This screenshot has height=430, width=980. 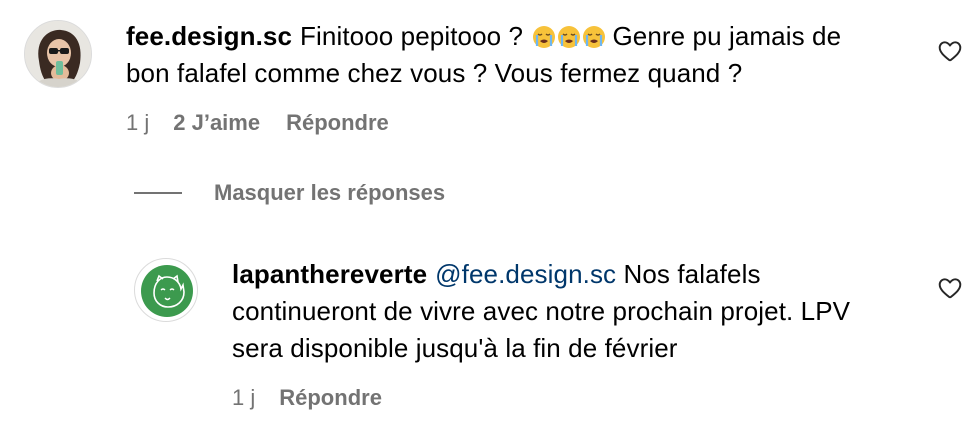 What do you see at coordinates (138, 122) in the screenshot?
I see `comment-time: 1 j` at bounding box center [138, 122].